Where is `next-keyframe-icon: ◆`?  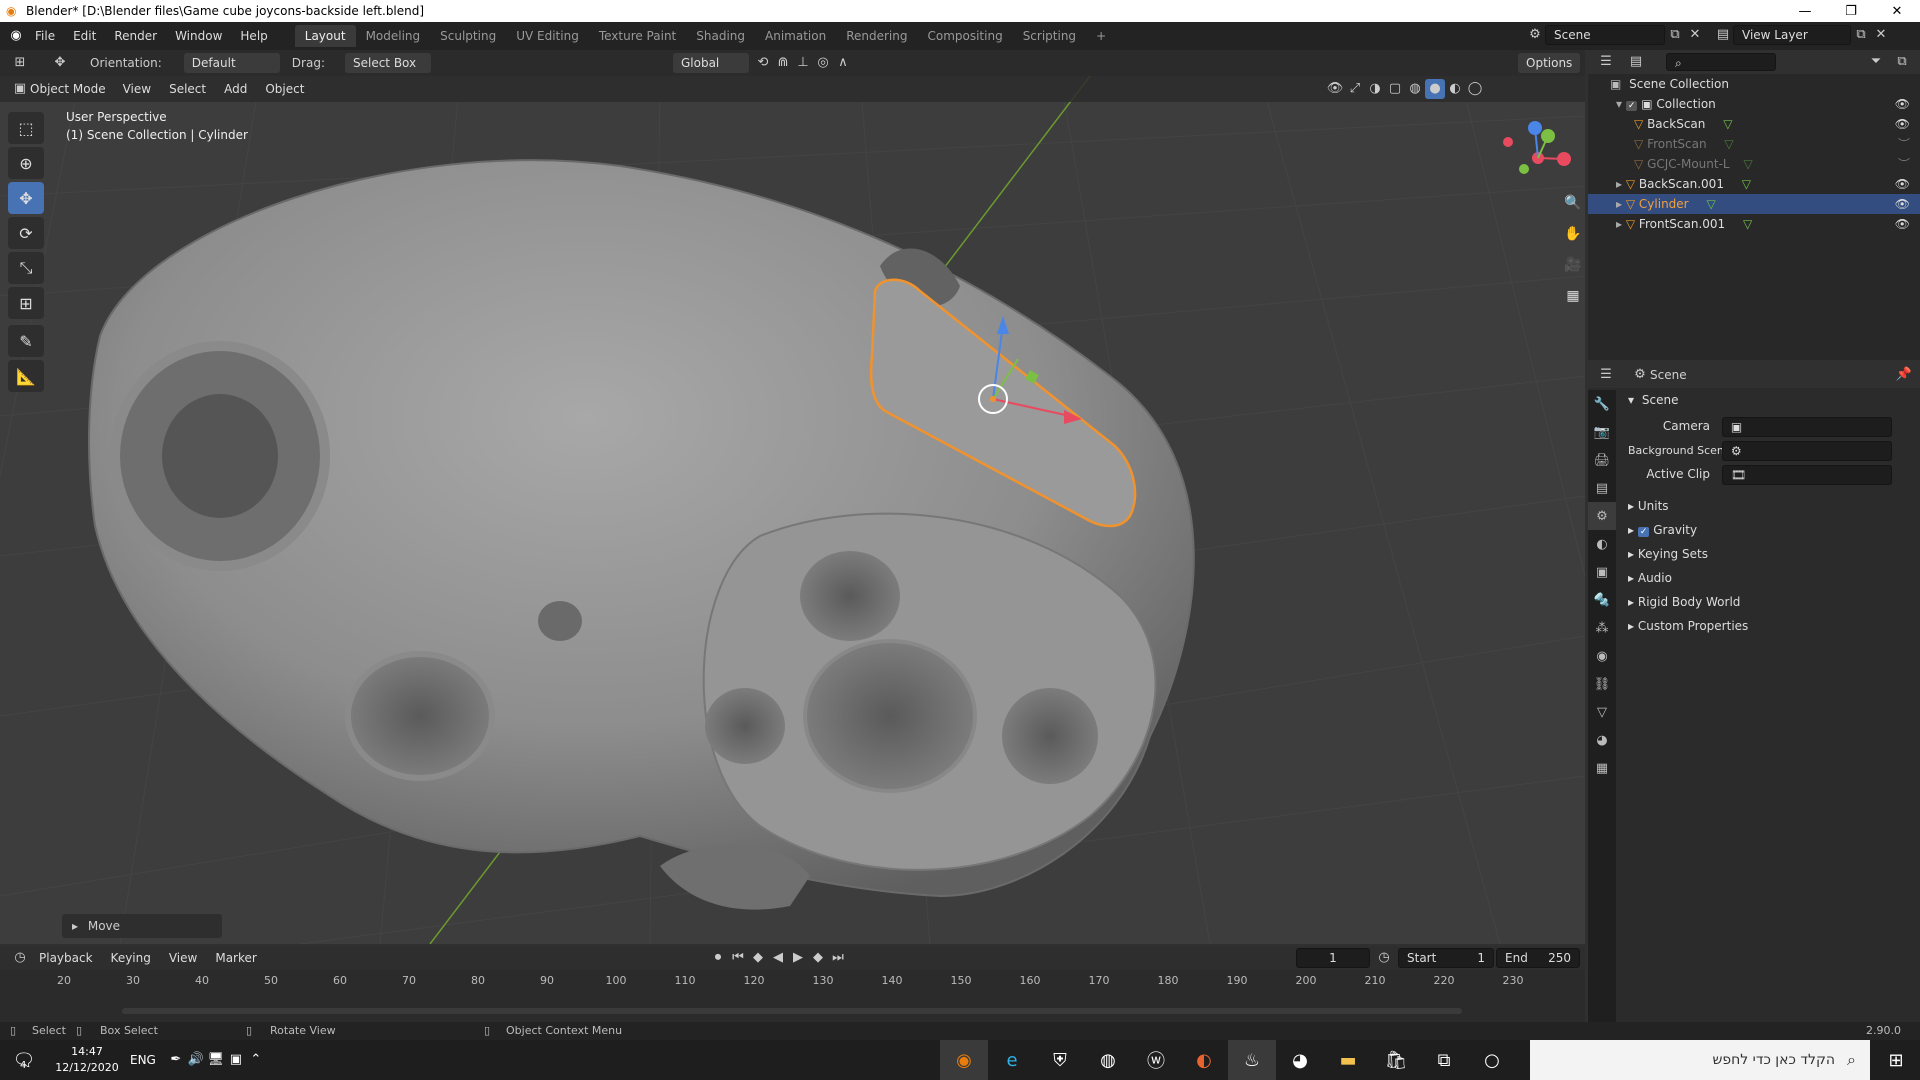 next-keyframe-icon: ◆ is located at coordinates (818, 958).